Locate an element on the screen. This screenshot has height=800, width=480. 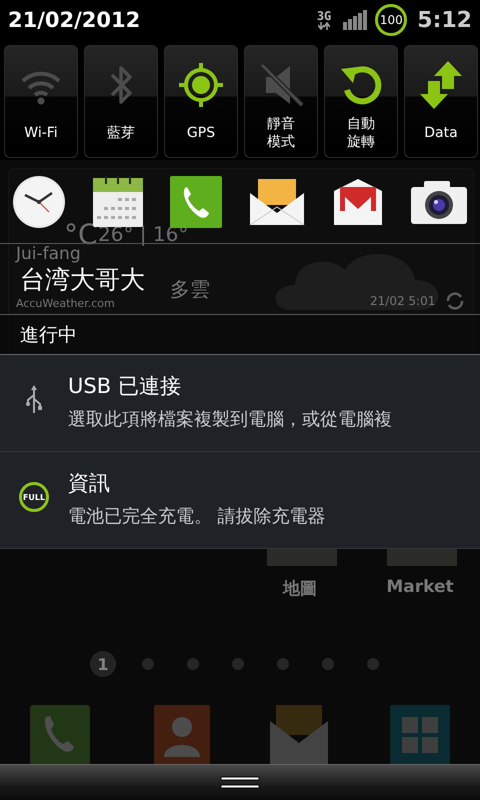
camera-icon is located at coordinates (439, 201).